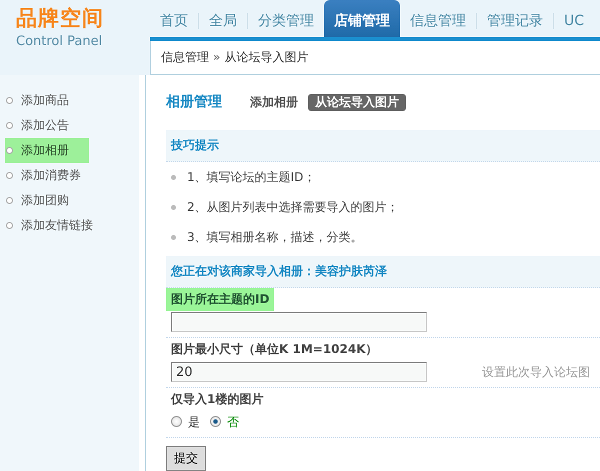 The height and width of the screenshot is (471, 600). I want to click on breadcrumb-current: 从论坛导入图片, so click(266, 57).